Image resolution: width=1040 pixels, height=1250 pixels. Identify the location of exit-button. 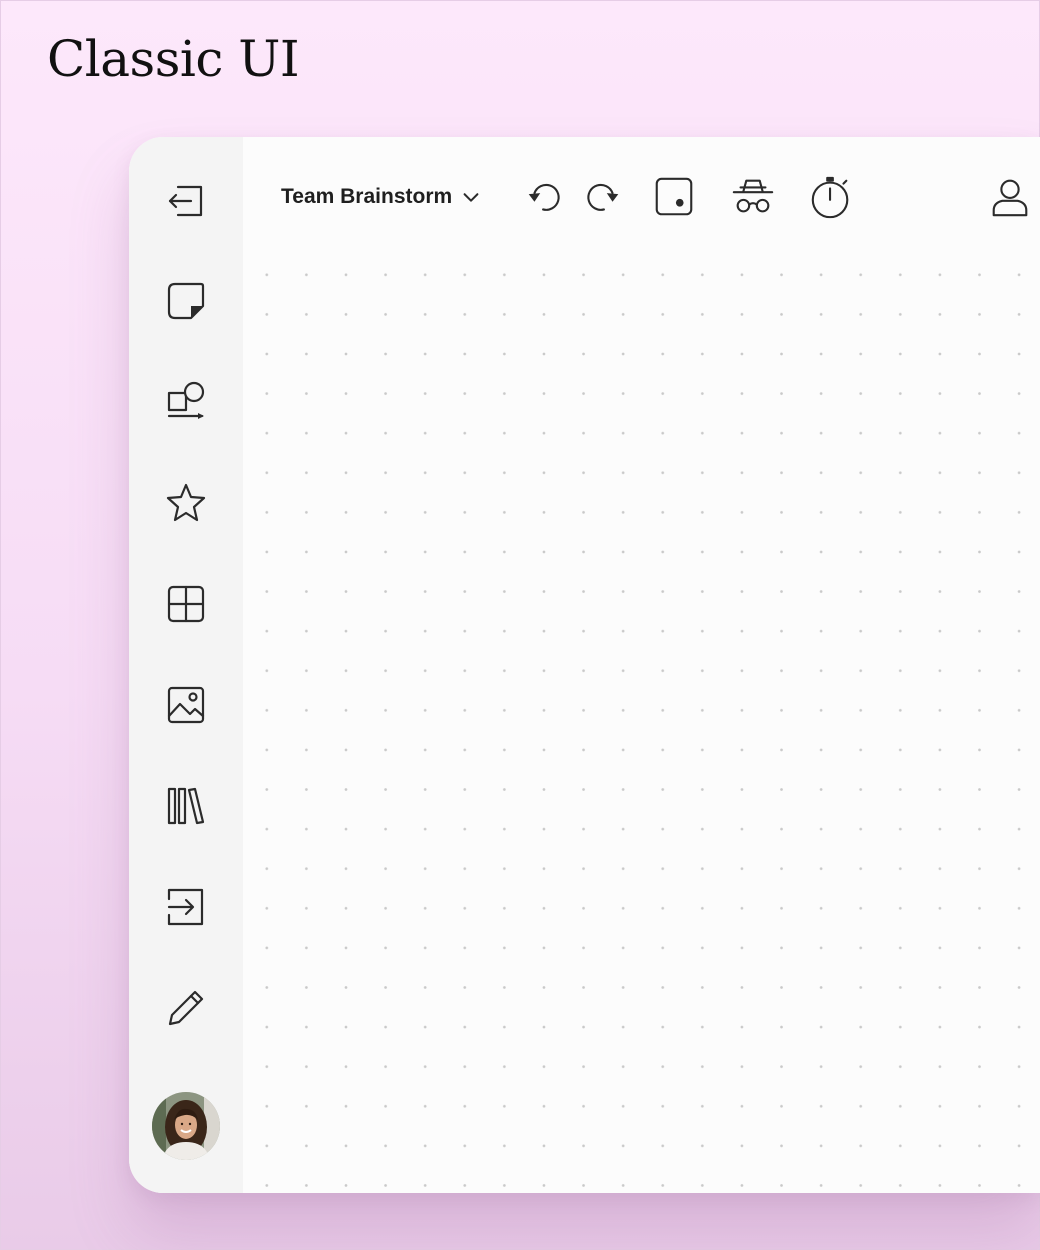
(186, 201).